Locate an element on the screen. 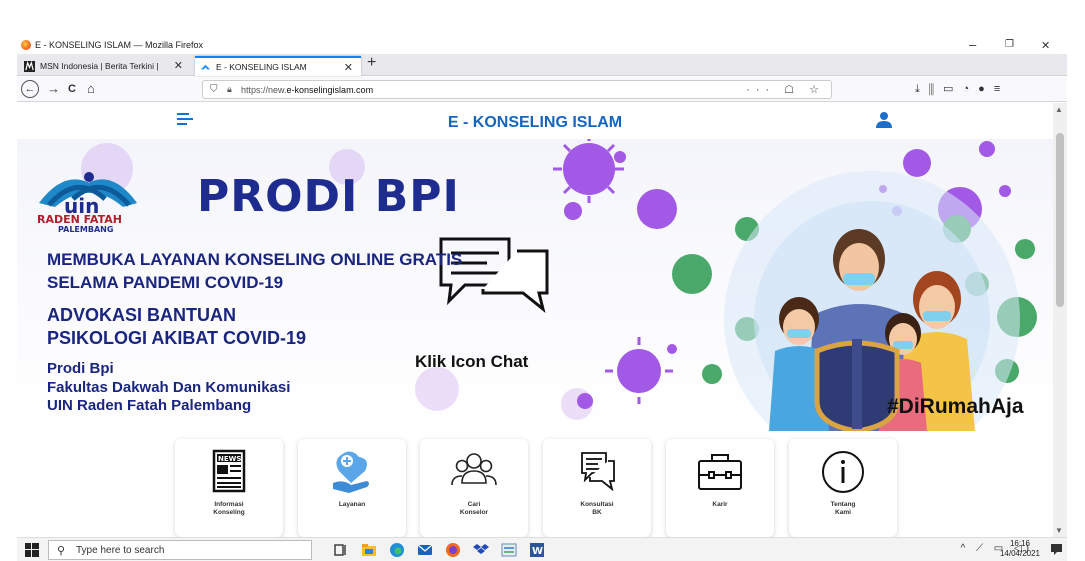  back-button: ← is located at coordinates (30, 89).